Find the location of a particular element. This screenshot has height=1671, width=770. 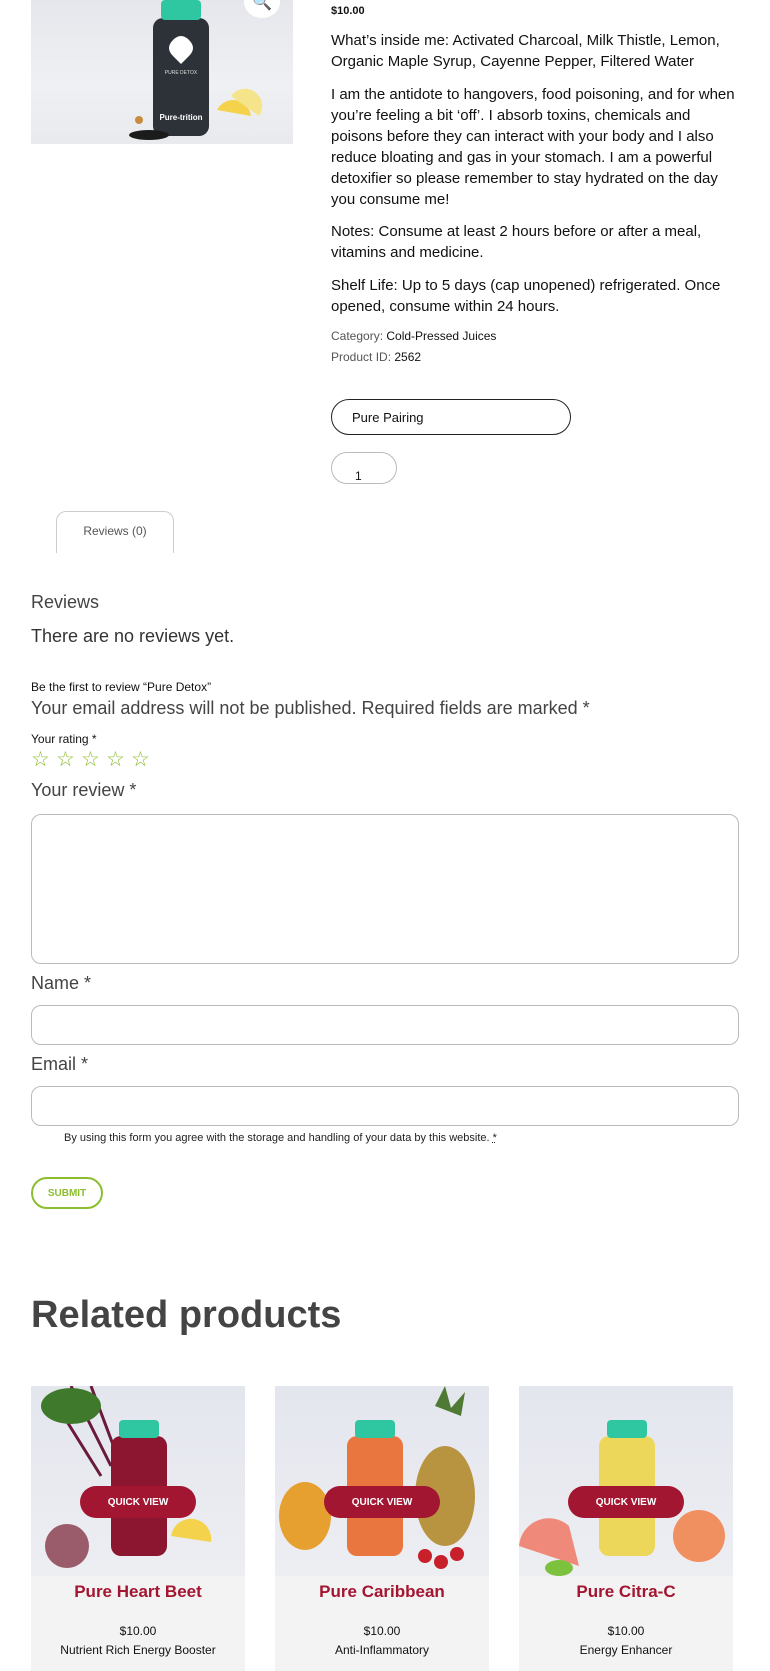

review-label: Your review * is located at coordinates (84, 790).